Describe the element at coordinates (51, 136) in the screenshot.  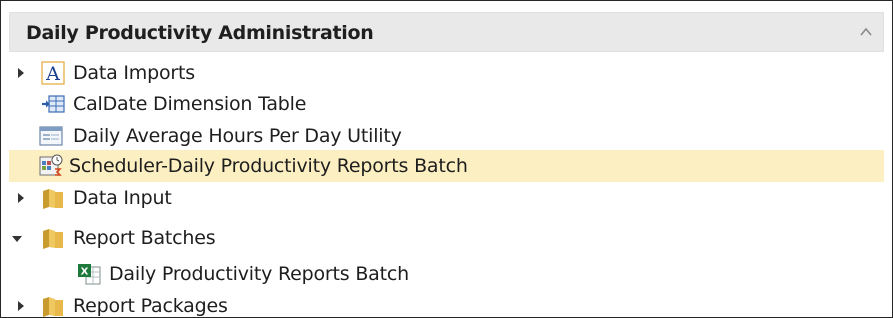
I see `form-window-icon` at that location.